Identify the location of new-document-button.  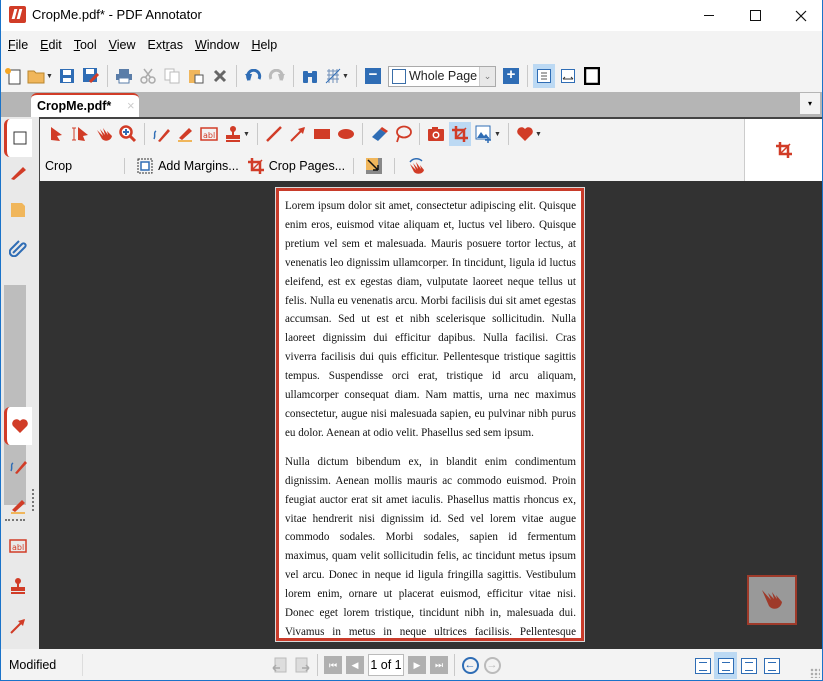
(13, 76).